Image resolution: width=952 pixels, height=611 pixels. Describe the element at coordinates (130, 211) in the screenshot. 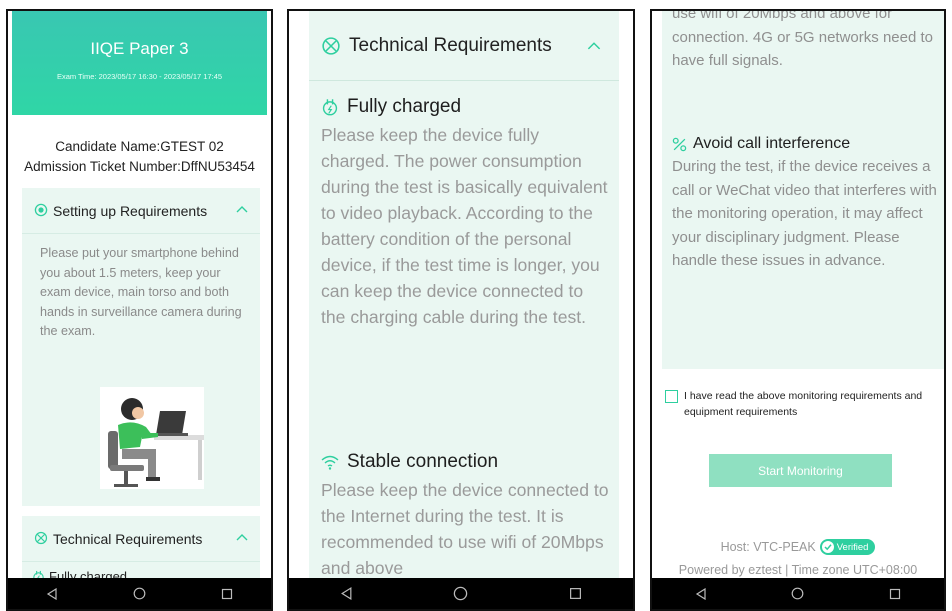

I see `setup-requirements-title: Setting up Requirements` at that location.